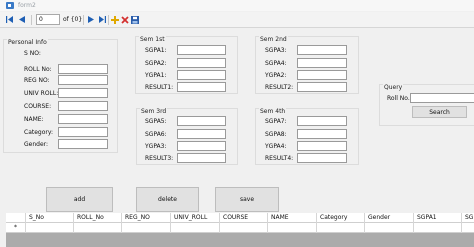  Describe the element at coordinates (195, 218) in the screenshot. I see `column-header-univ-roll: UNIV_ROLL` at that location.